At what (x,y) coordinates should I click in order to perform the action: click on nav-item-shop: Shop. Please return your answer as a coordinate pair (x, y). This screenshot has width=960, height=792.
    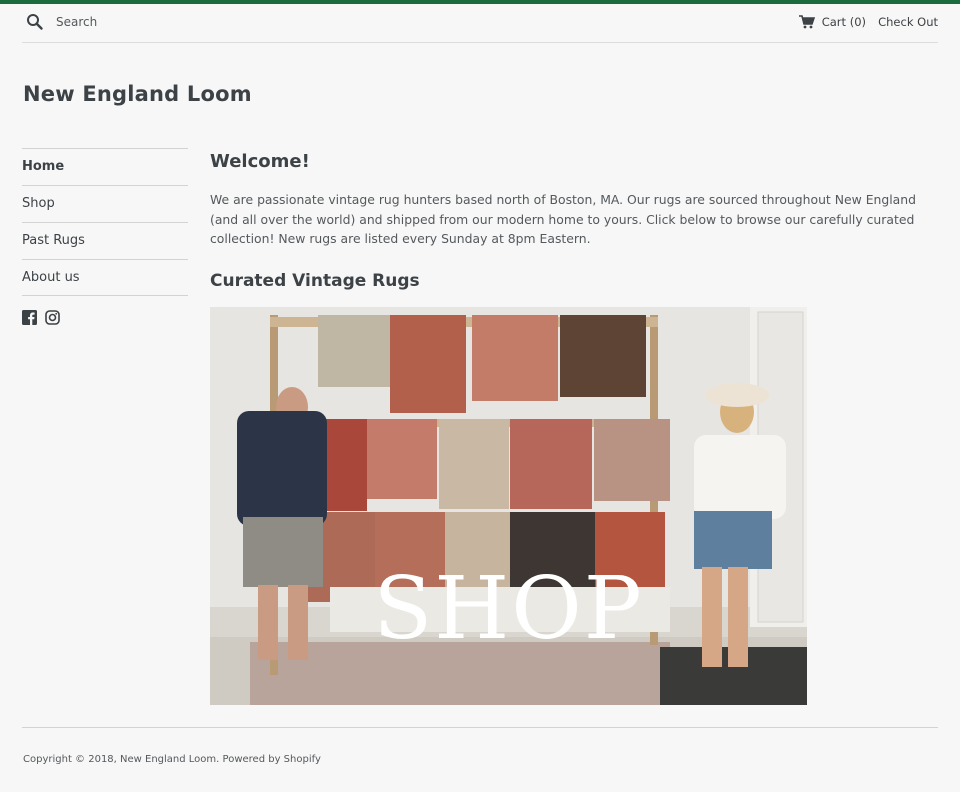
    Looking at the image, I should click on (105, 203).